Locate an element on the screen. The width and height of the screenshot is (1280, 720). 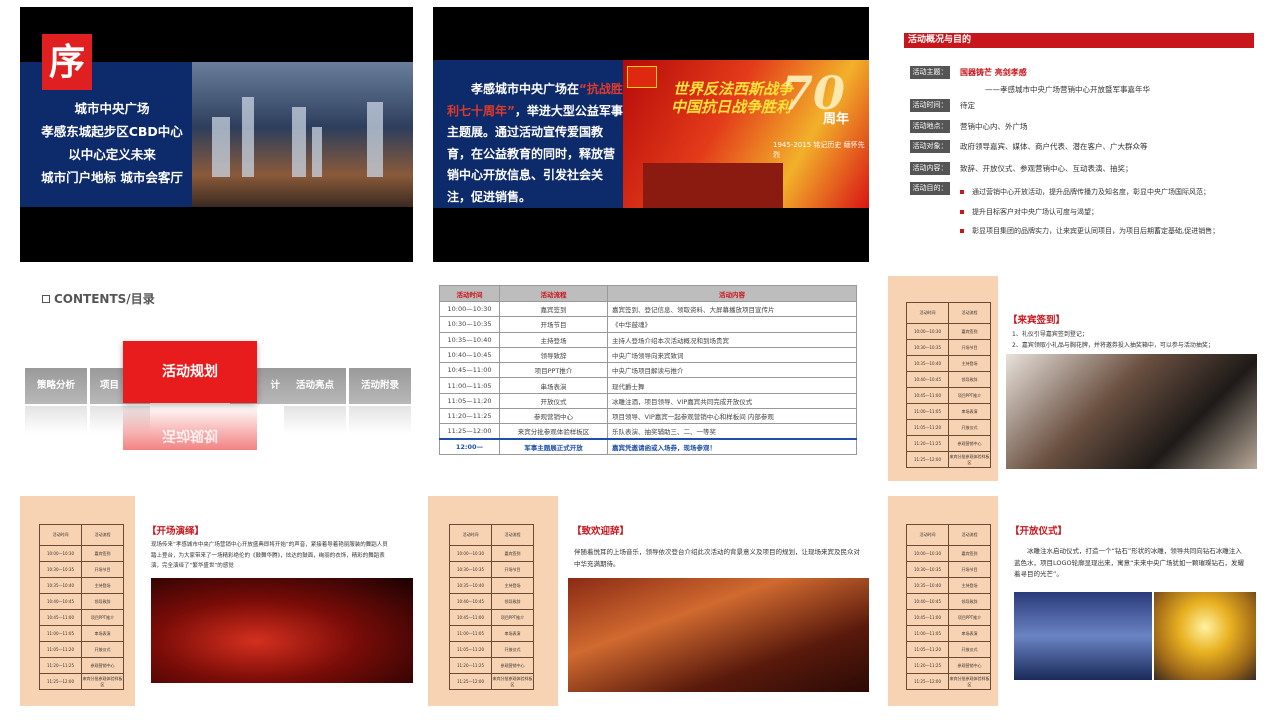
info-label: 活动目的： is located at coordinates (930, 188).